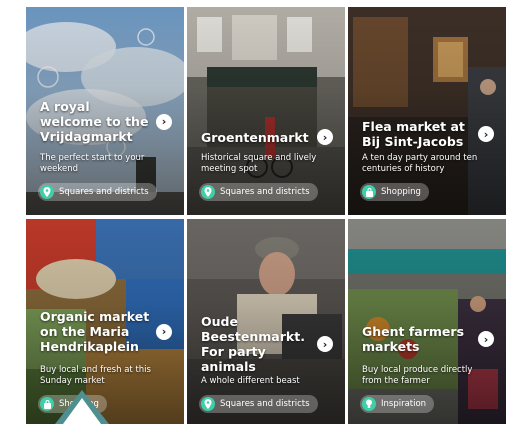  Describe the element at coordinates (82, 411) in the screenshot. I see `play-triangle-inner` at that location.